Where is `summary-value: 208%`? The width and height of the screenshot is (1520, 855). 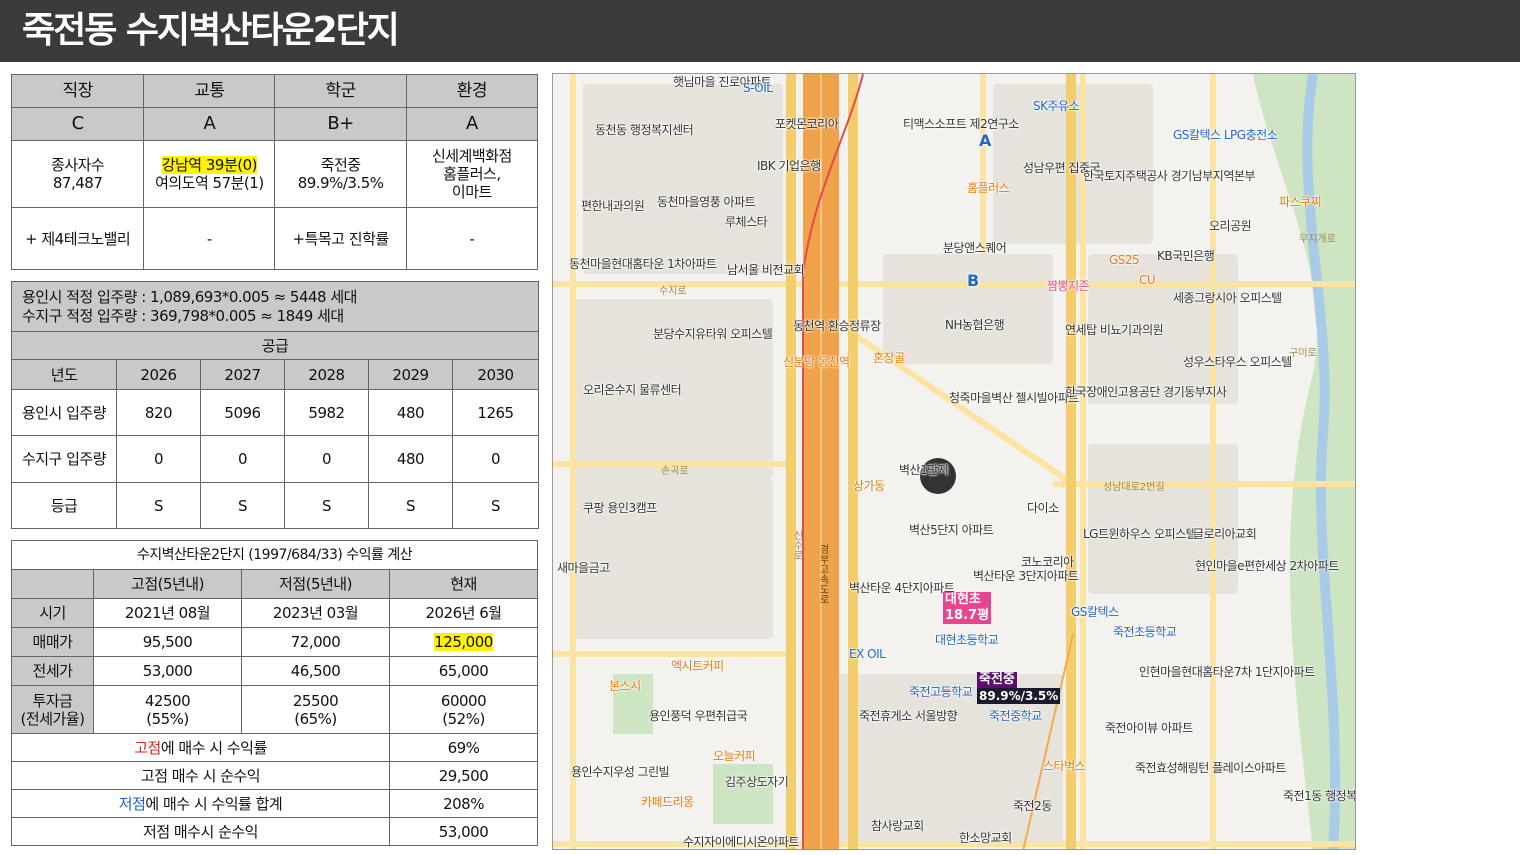 summary-value: 208% is located at coordinates (463, 803).